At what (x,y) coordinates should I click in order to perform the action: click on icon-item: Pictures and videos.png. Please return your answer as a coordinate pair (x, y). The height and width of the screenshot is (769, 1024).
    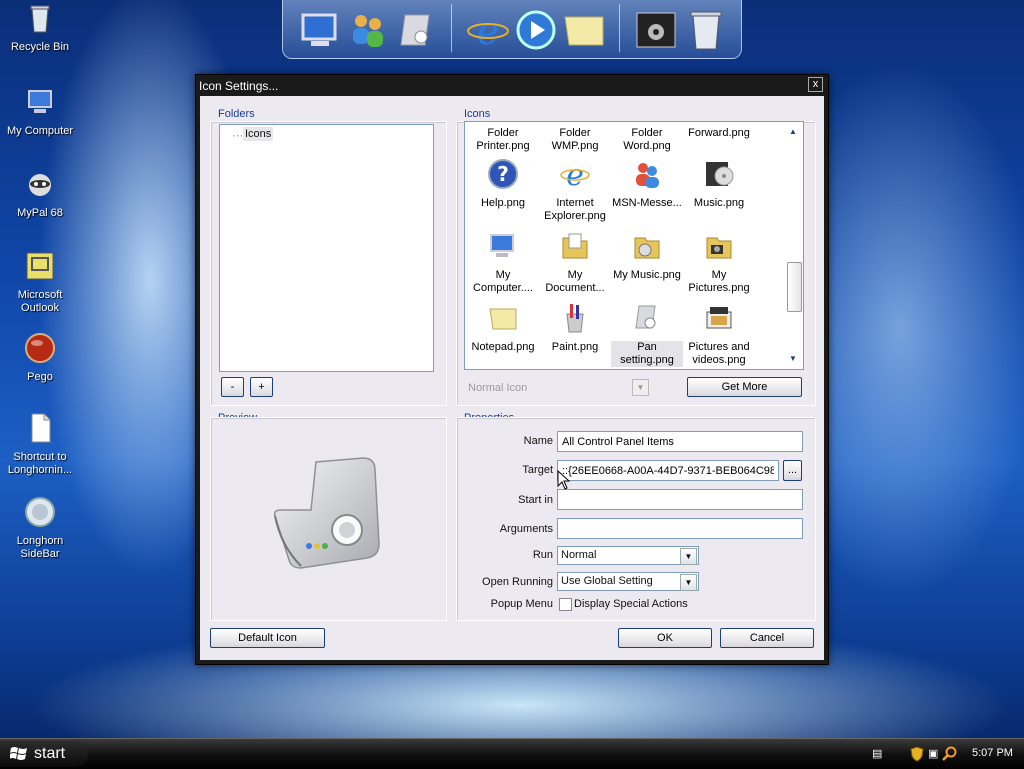
    Looking at the image, I should click on (719, 334).